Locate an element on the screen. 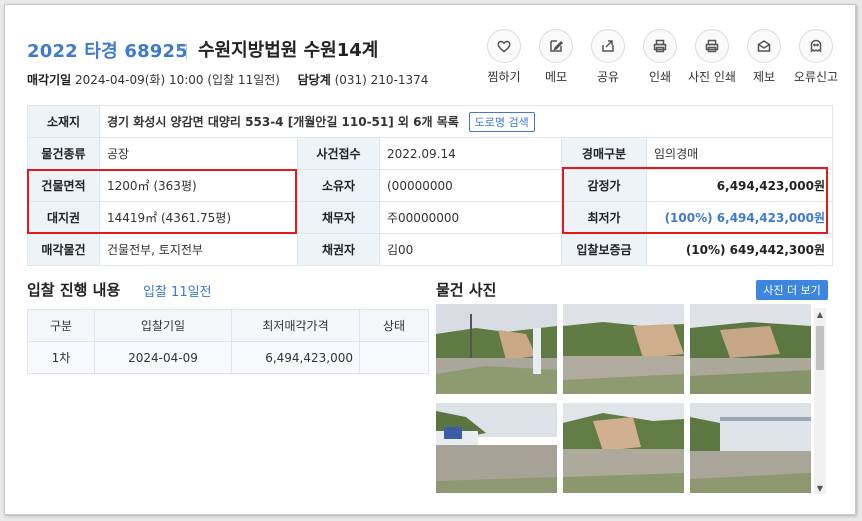 This screenshot has width=862, height=521. table-row: 1차 2024-04-09 6,494,423,000 is located at coordinates (228, 357).